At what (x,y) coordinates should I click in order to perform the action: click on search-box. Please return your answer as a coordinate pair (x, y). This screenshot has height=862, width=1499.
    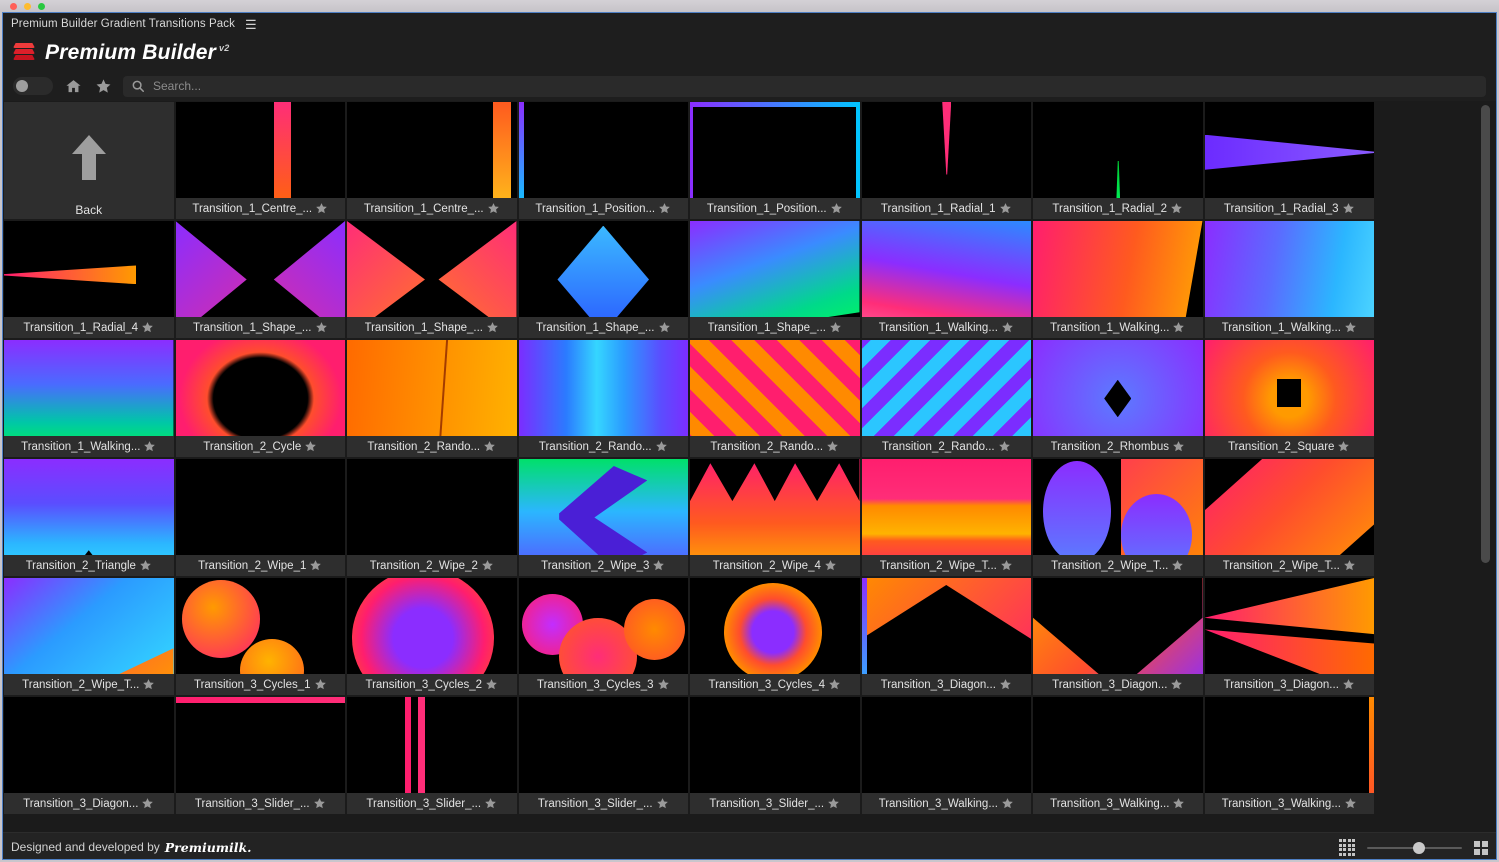
    Looking at the image, I should click on (804, 86).